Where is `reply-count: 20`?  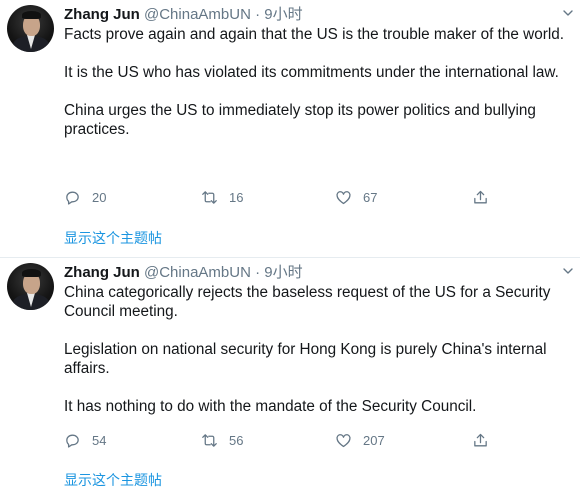
reply-count: 20 is located at coordinates (99, 197).